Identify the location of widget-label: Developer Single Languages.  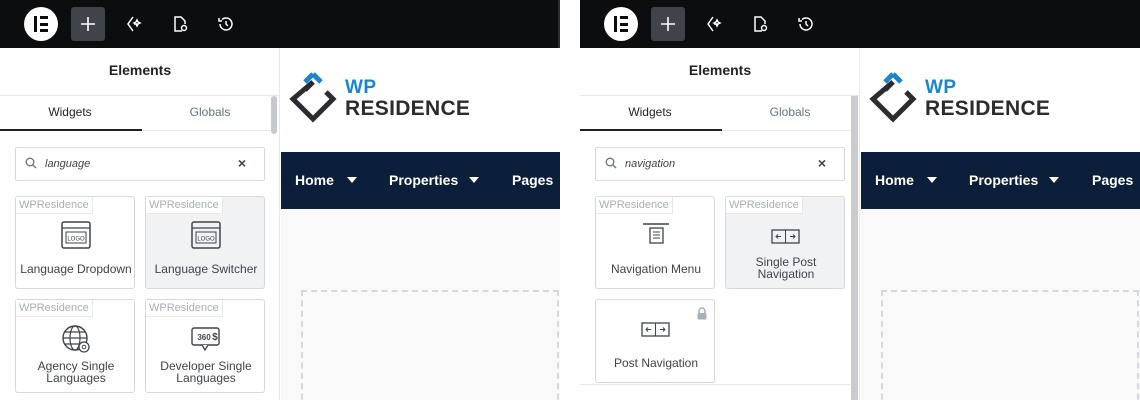
(206, 372).